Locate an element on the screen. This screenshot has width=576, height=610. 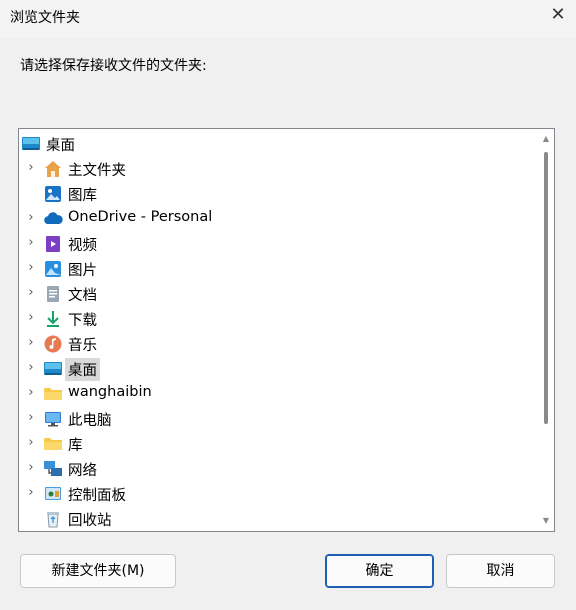
recycle-bin-icon is located at coordinates (53, 519).